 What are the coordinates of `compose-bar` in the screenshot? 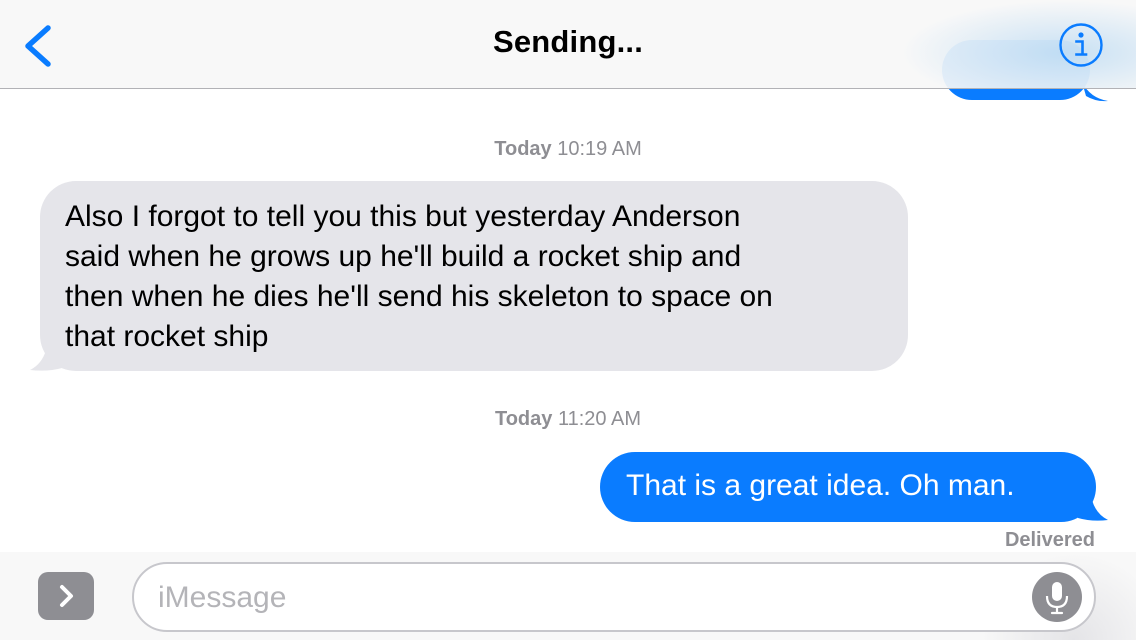 It's located at (568, 596).